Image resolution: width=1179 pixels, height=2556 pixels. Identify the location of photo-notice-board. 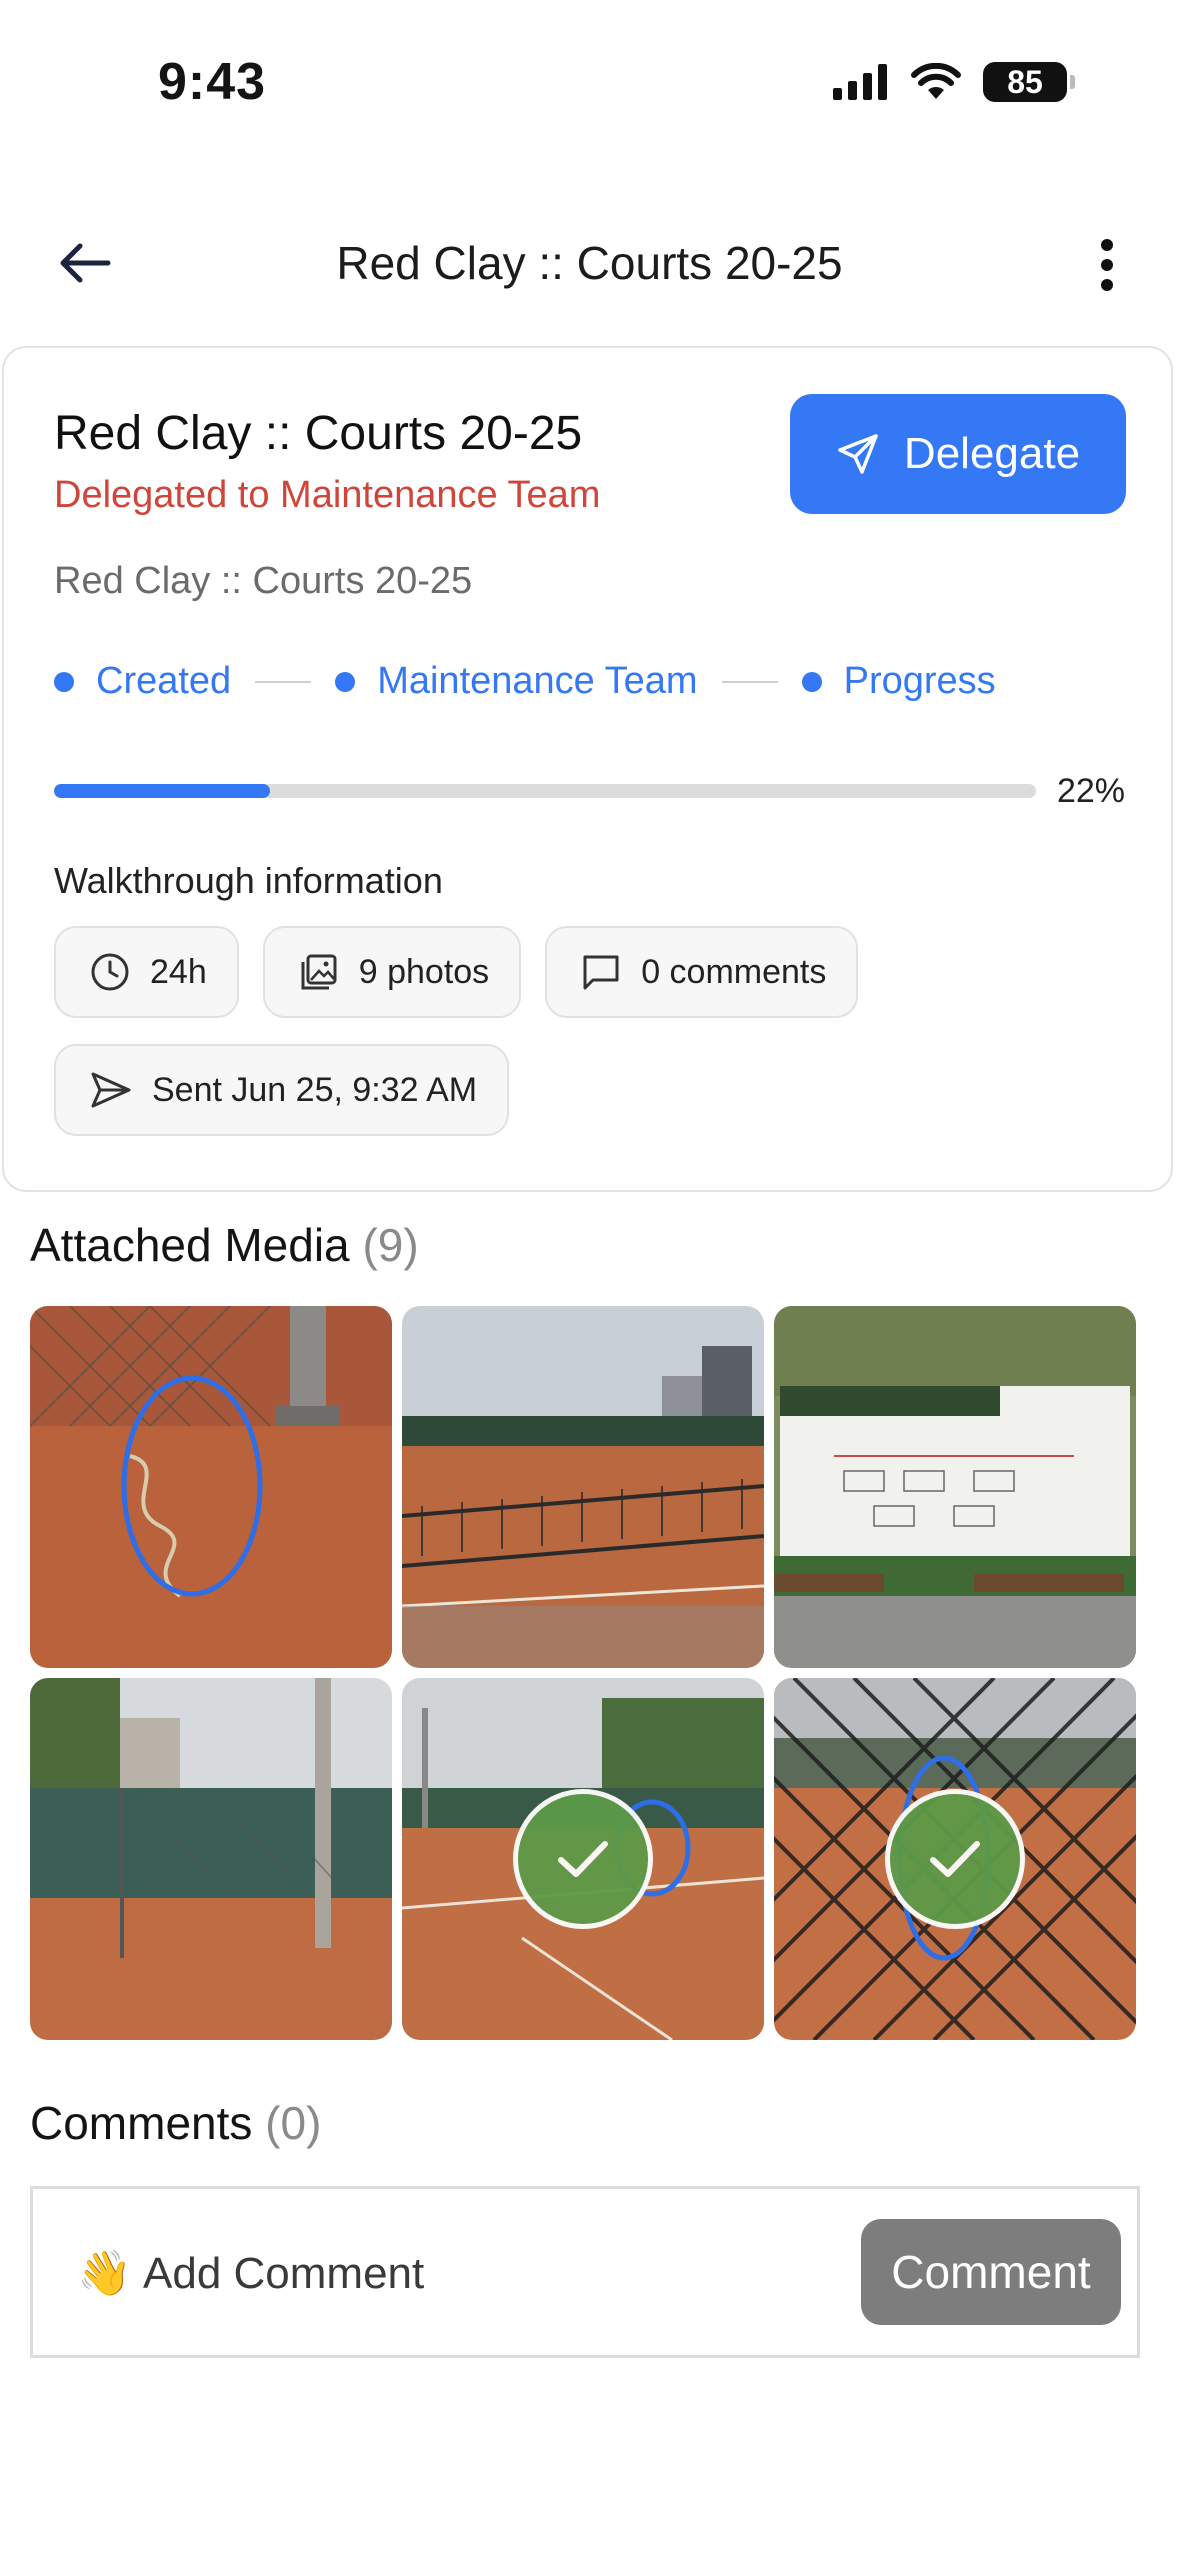
(955, 1487).